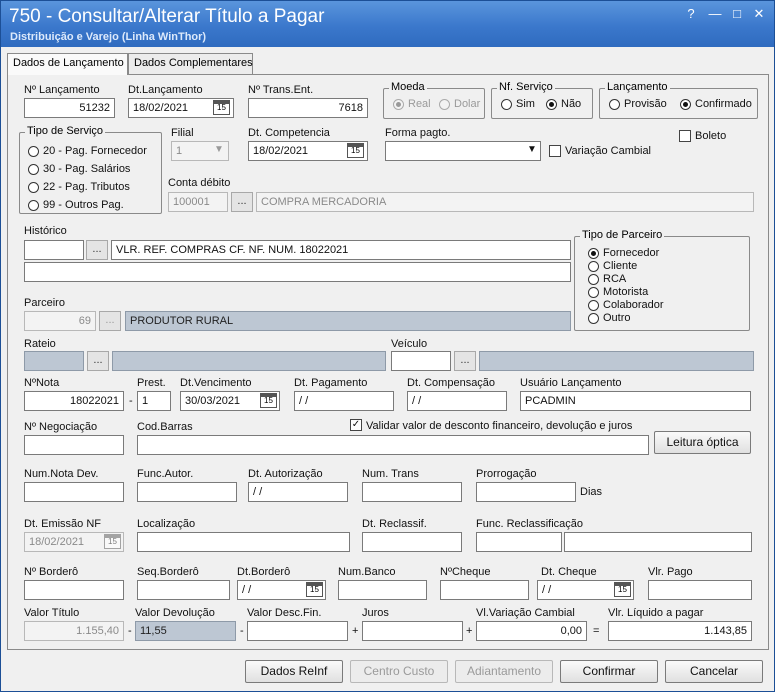  I want to click on tipo-parceiro-colaborador-radio, so click(593, 305).